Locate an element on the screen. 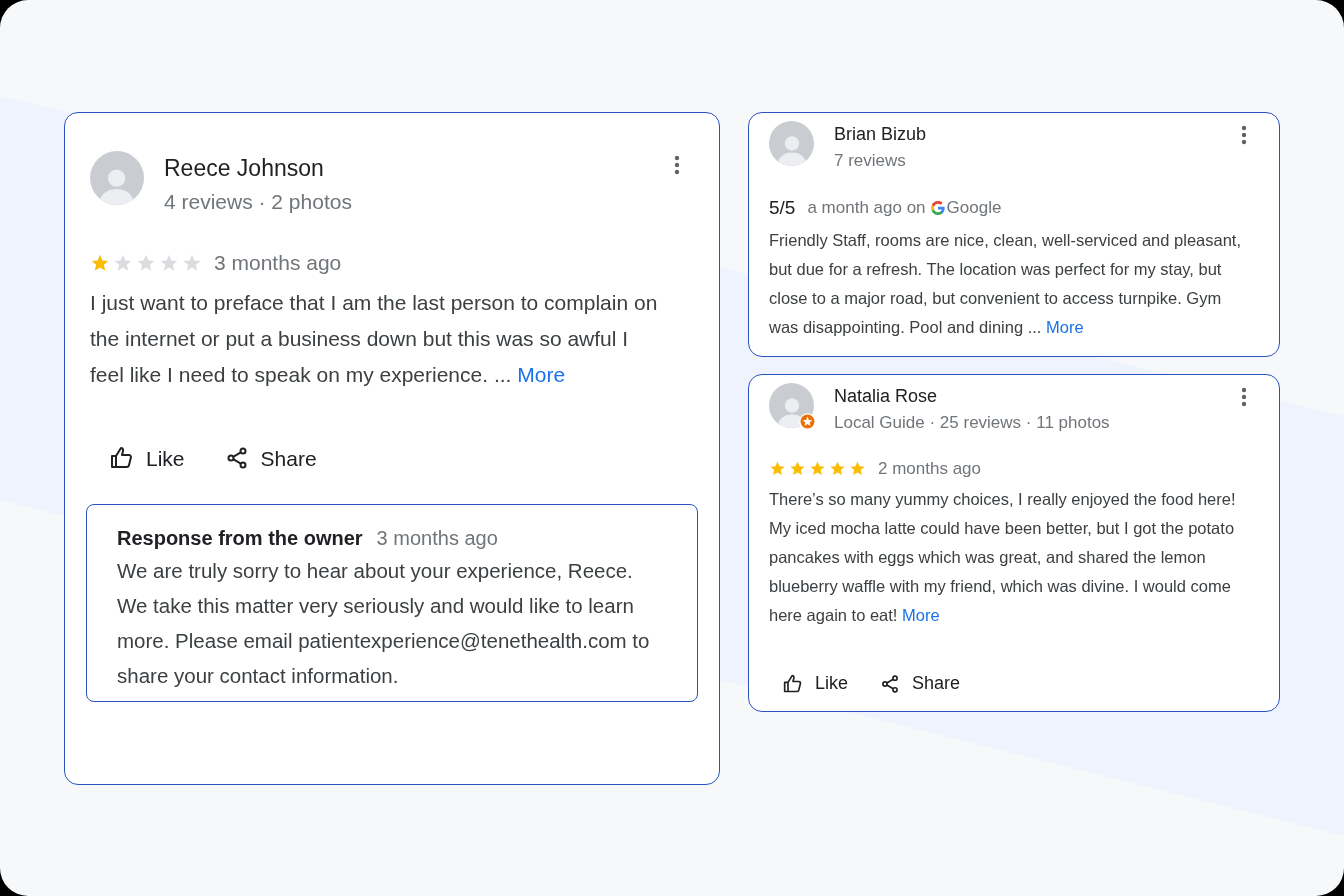  review-text: I just want to preface that I am the last person to complain on the internet or put a business down but this was so awful I feel like I need to speak on my experience. ... More is located at coordinates (374, 338).